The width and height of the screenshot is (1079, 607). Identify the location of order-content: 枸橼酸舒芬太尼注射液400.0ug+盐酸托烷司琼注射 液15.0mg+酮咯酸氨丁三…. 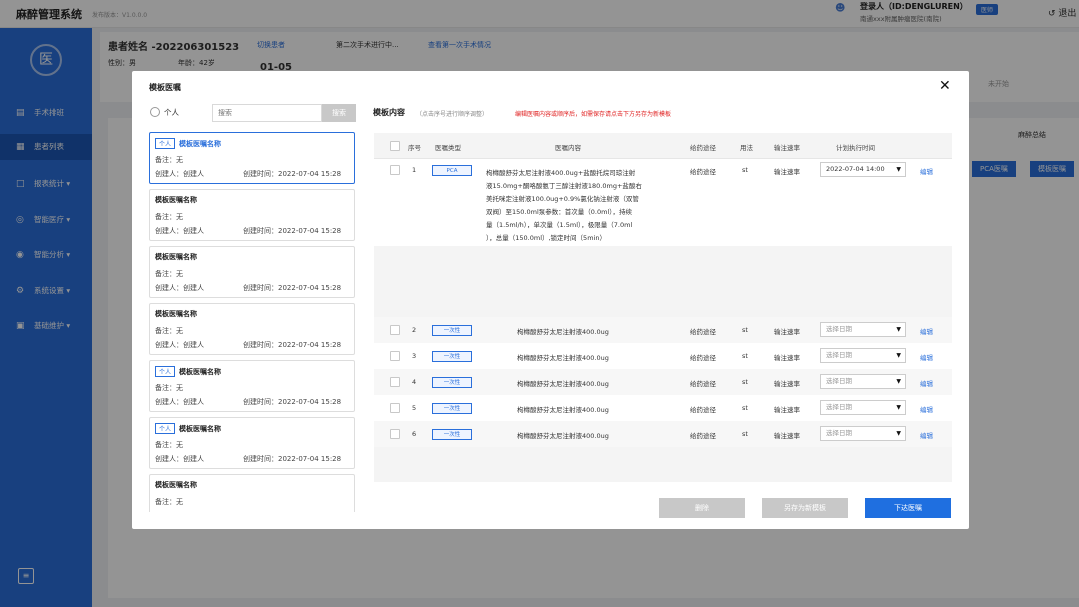
(578, 206).